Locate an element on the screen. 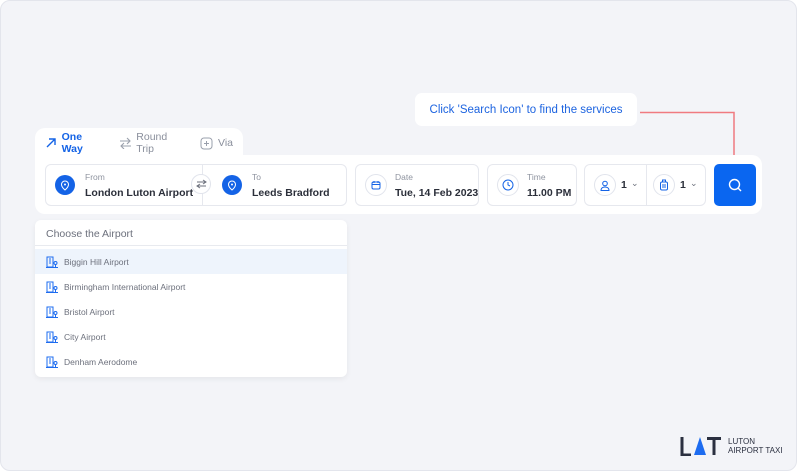 Image resolution: width=797 pixels, height=471 pixels. airport-option: Bristol Airport is located at coordinates (191, 311).